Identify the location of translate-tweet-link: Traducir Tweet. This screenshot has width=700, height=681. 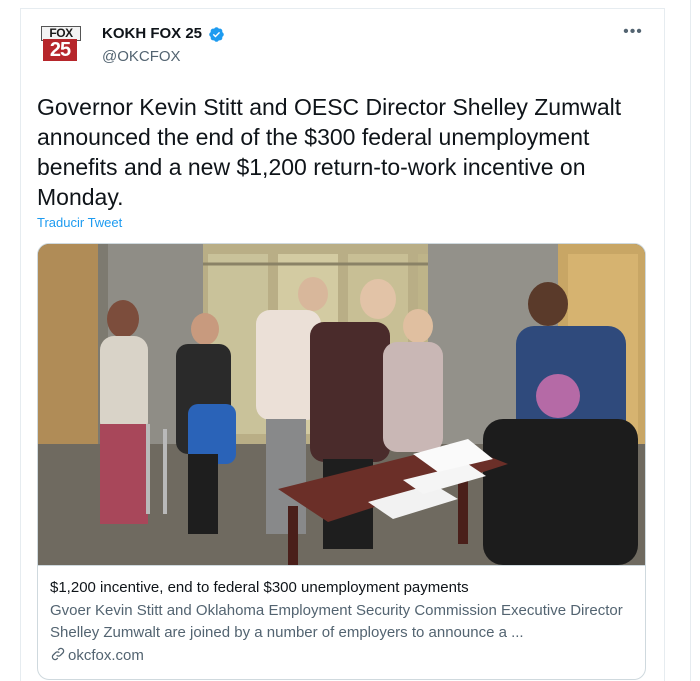
(79, 223).